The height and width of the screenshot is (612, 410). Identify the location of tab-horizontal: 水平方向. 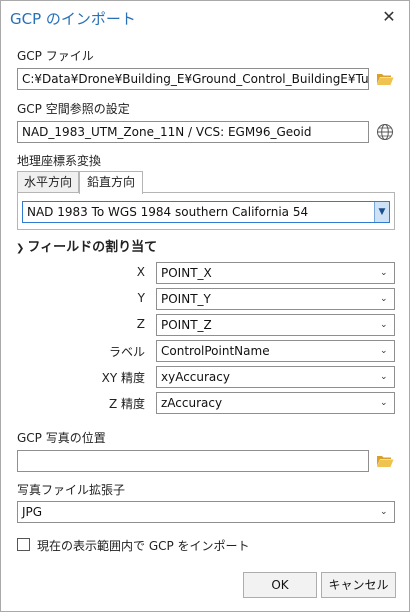
(48, 182).